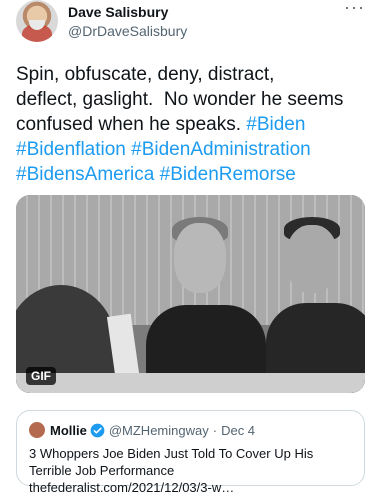 The height and width of the screenshot is (500, 381). I want to click on gif-badge: GIF, so click(41, 376).